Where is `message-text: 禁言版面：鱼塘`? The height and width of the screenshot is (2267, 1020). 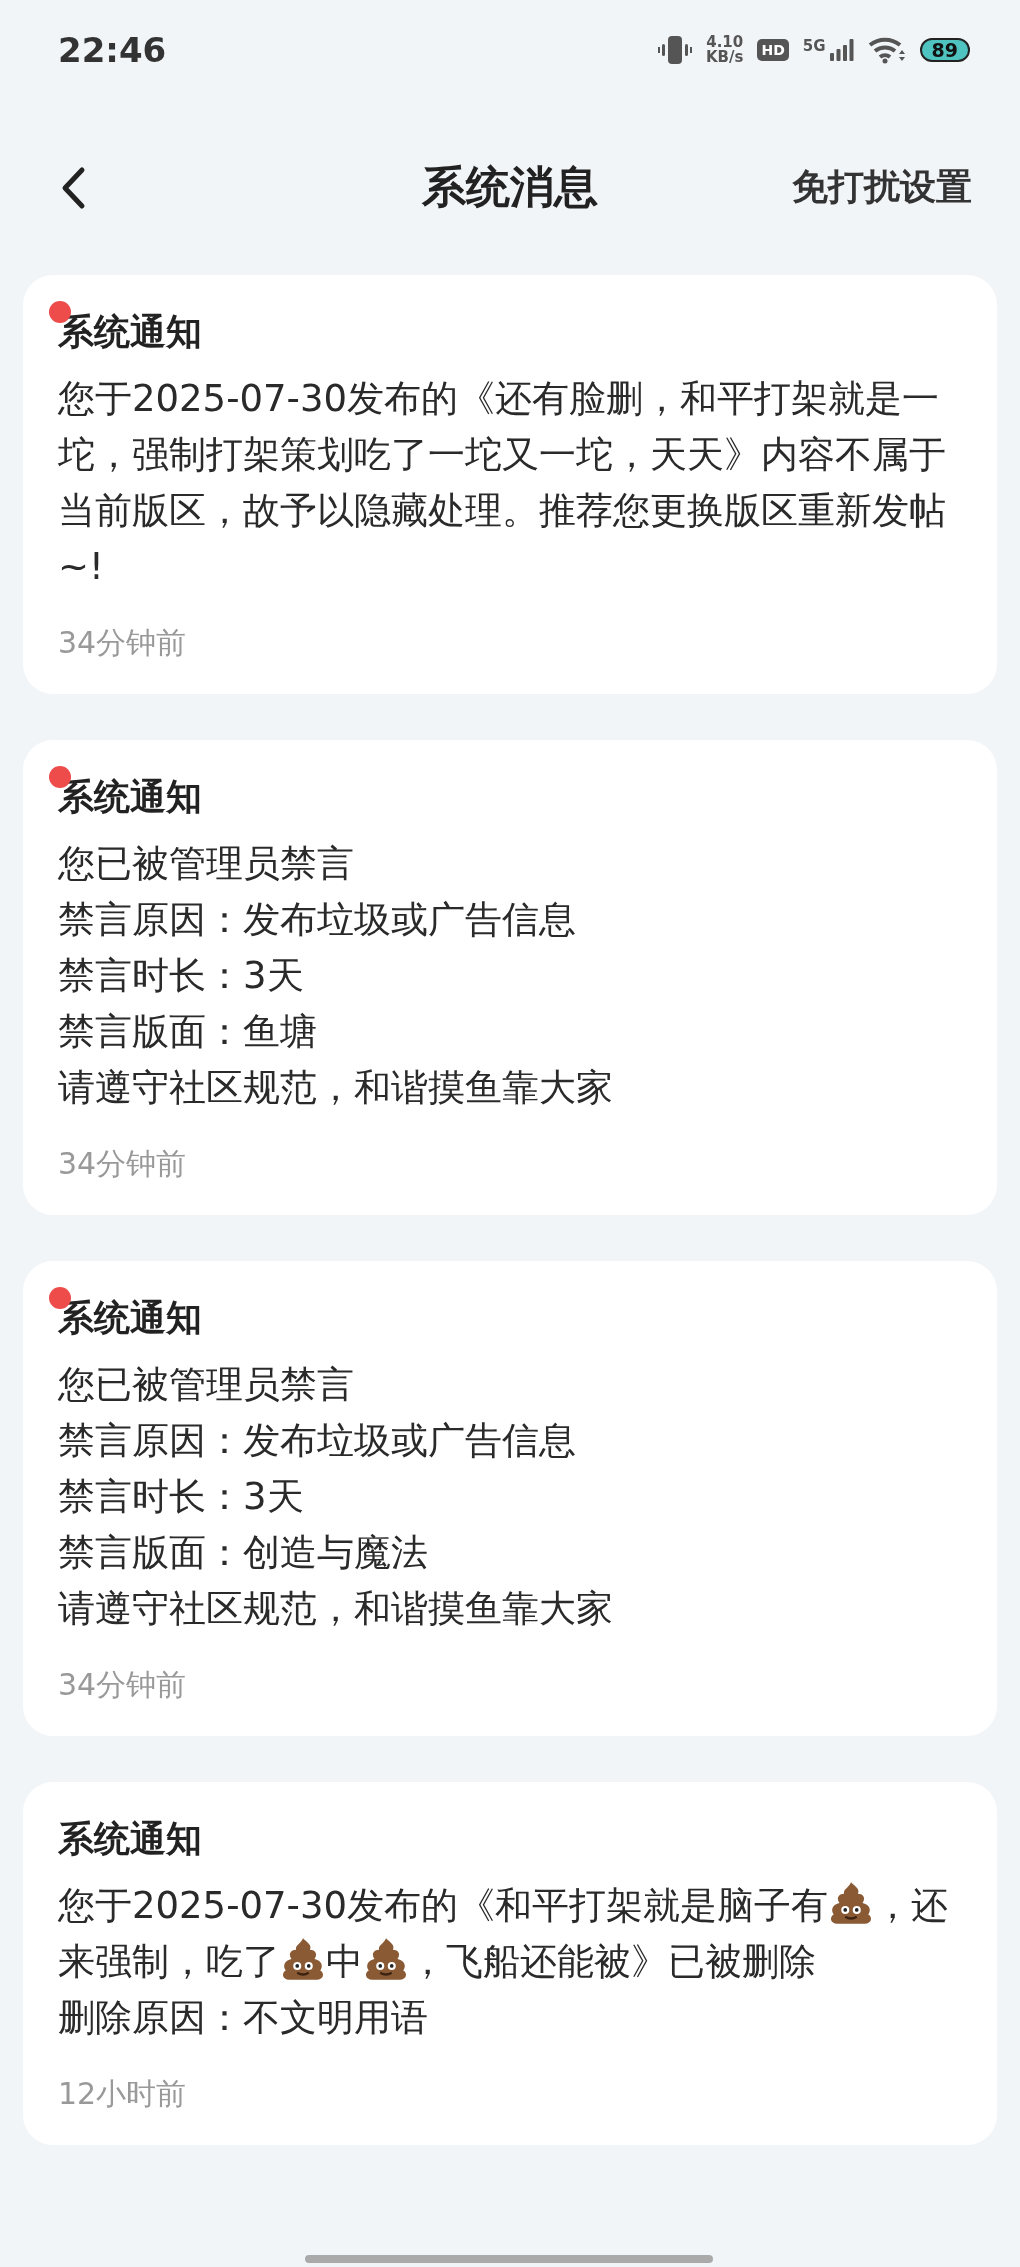 message-text: 禁言版面：鱼塘 is located at coordinates (188, 1032).